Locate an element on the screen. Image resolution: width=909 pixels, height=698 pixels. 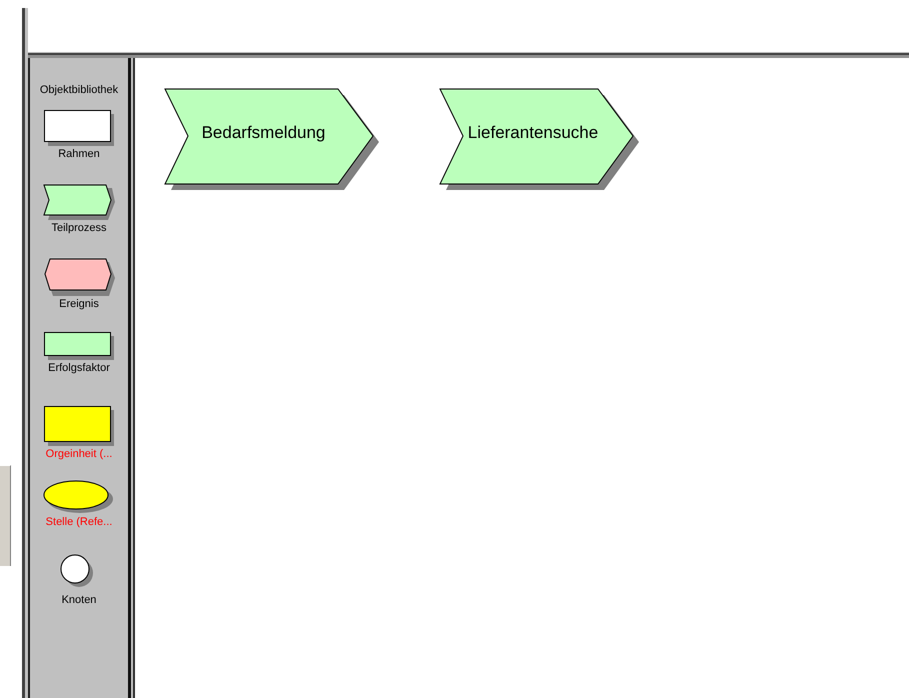
shape-label: Ereignis is located at coordinates (79, 304).